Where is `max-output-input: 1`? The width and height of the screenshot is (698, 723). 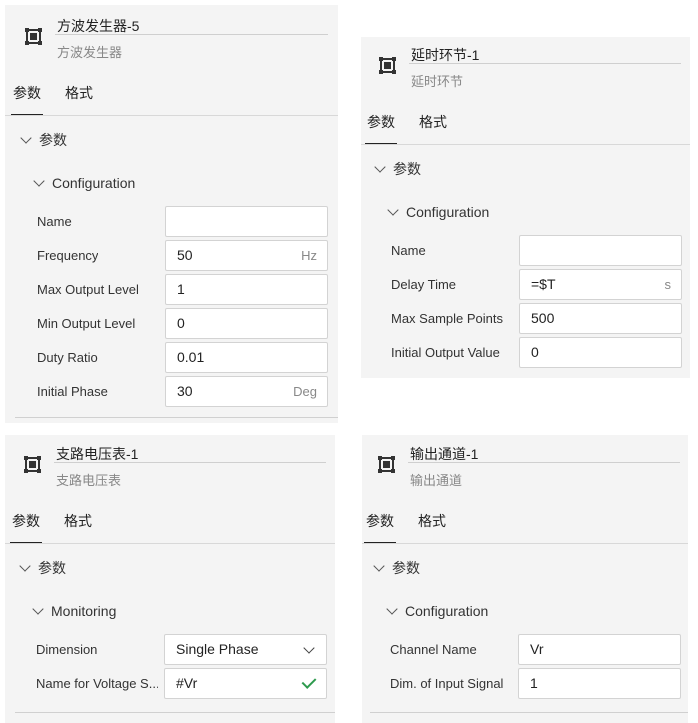 max-output-input: 1 is located at coordinates (246, 289).